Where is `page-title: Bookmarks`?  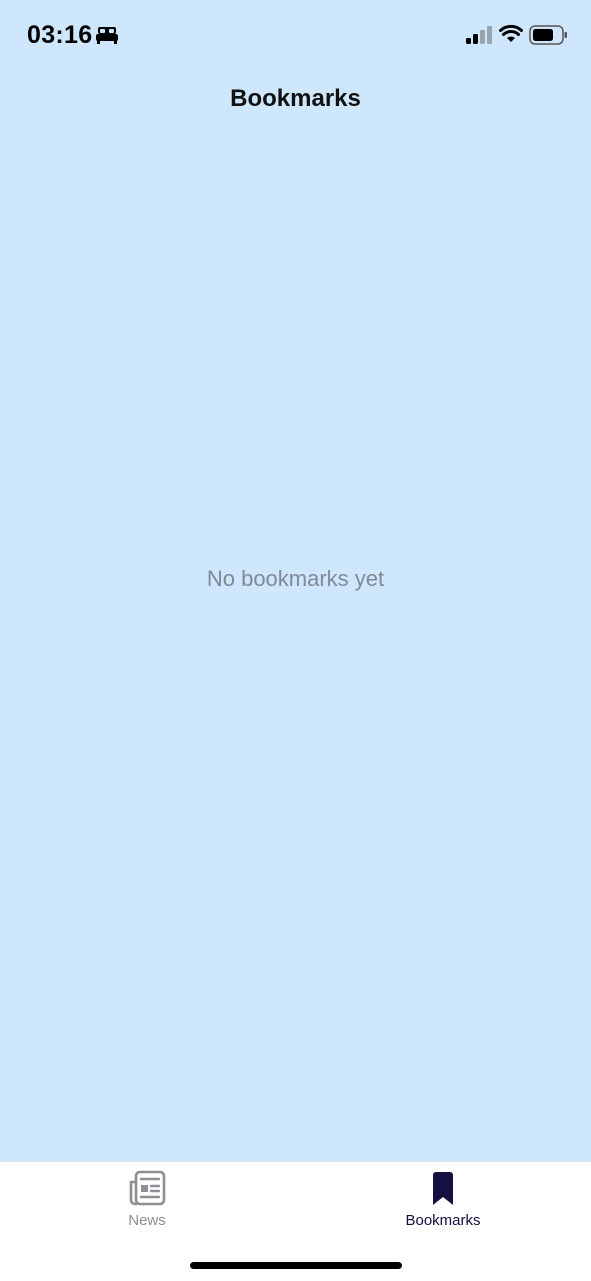
page-title: Bookmarks is located at coordinates (295, 98).